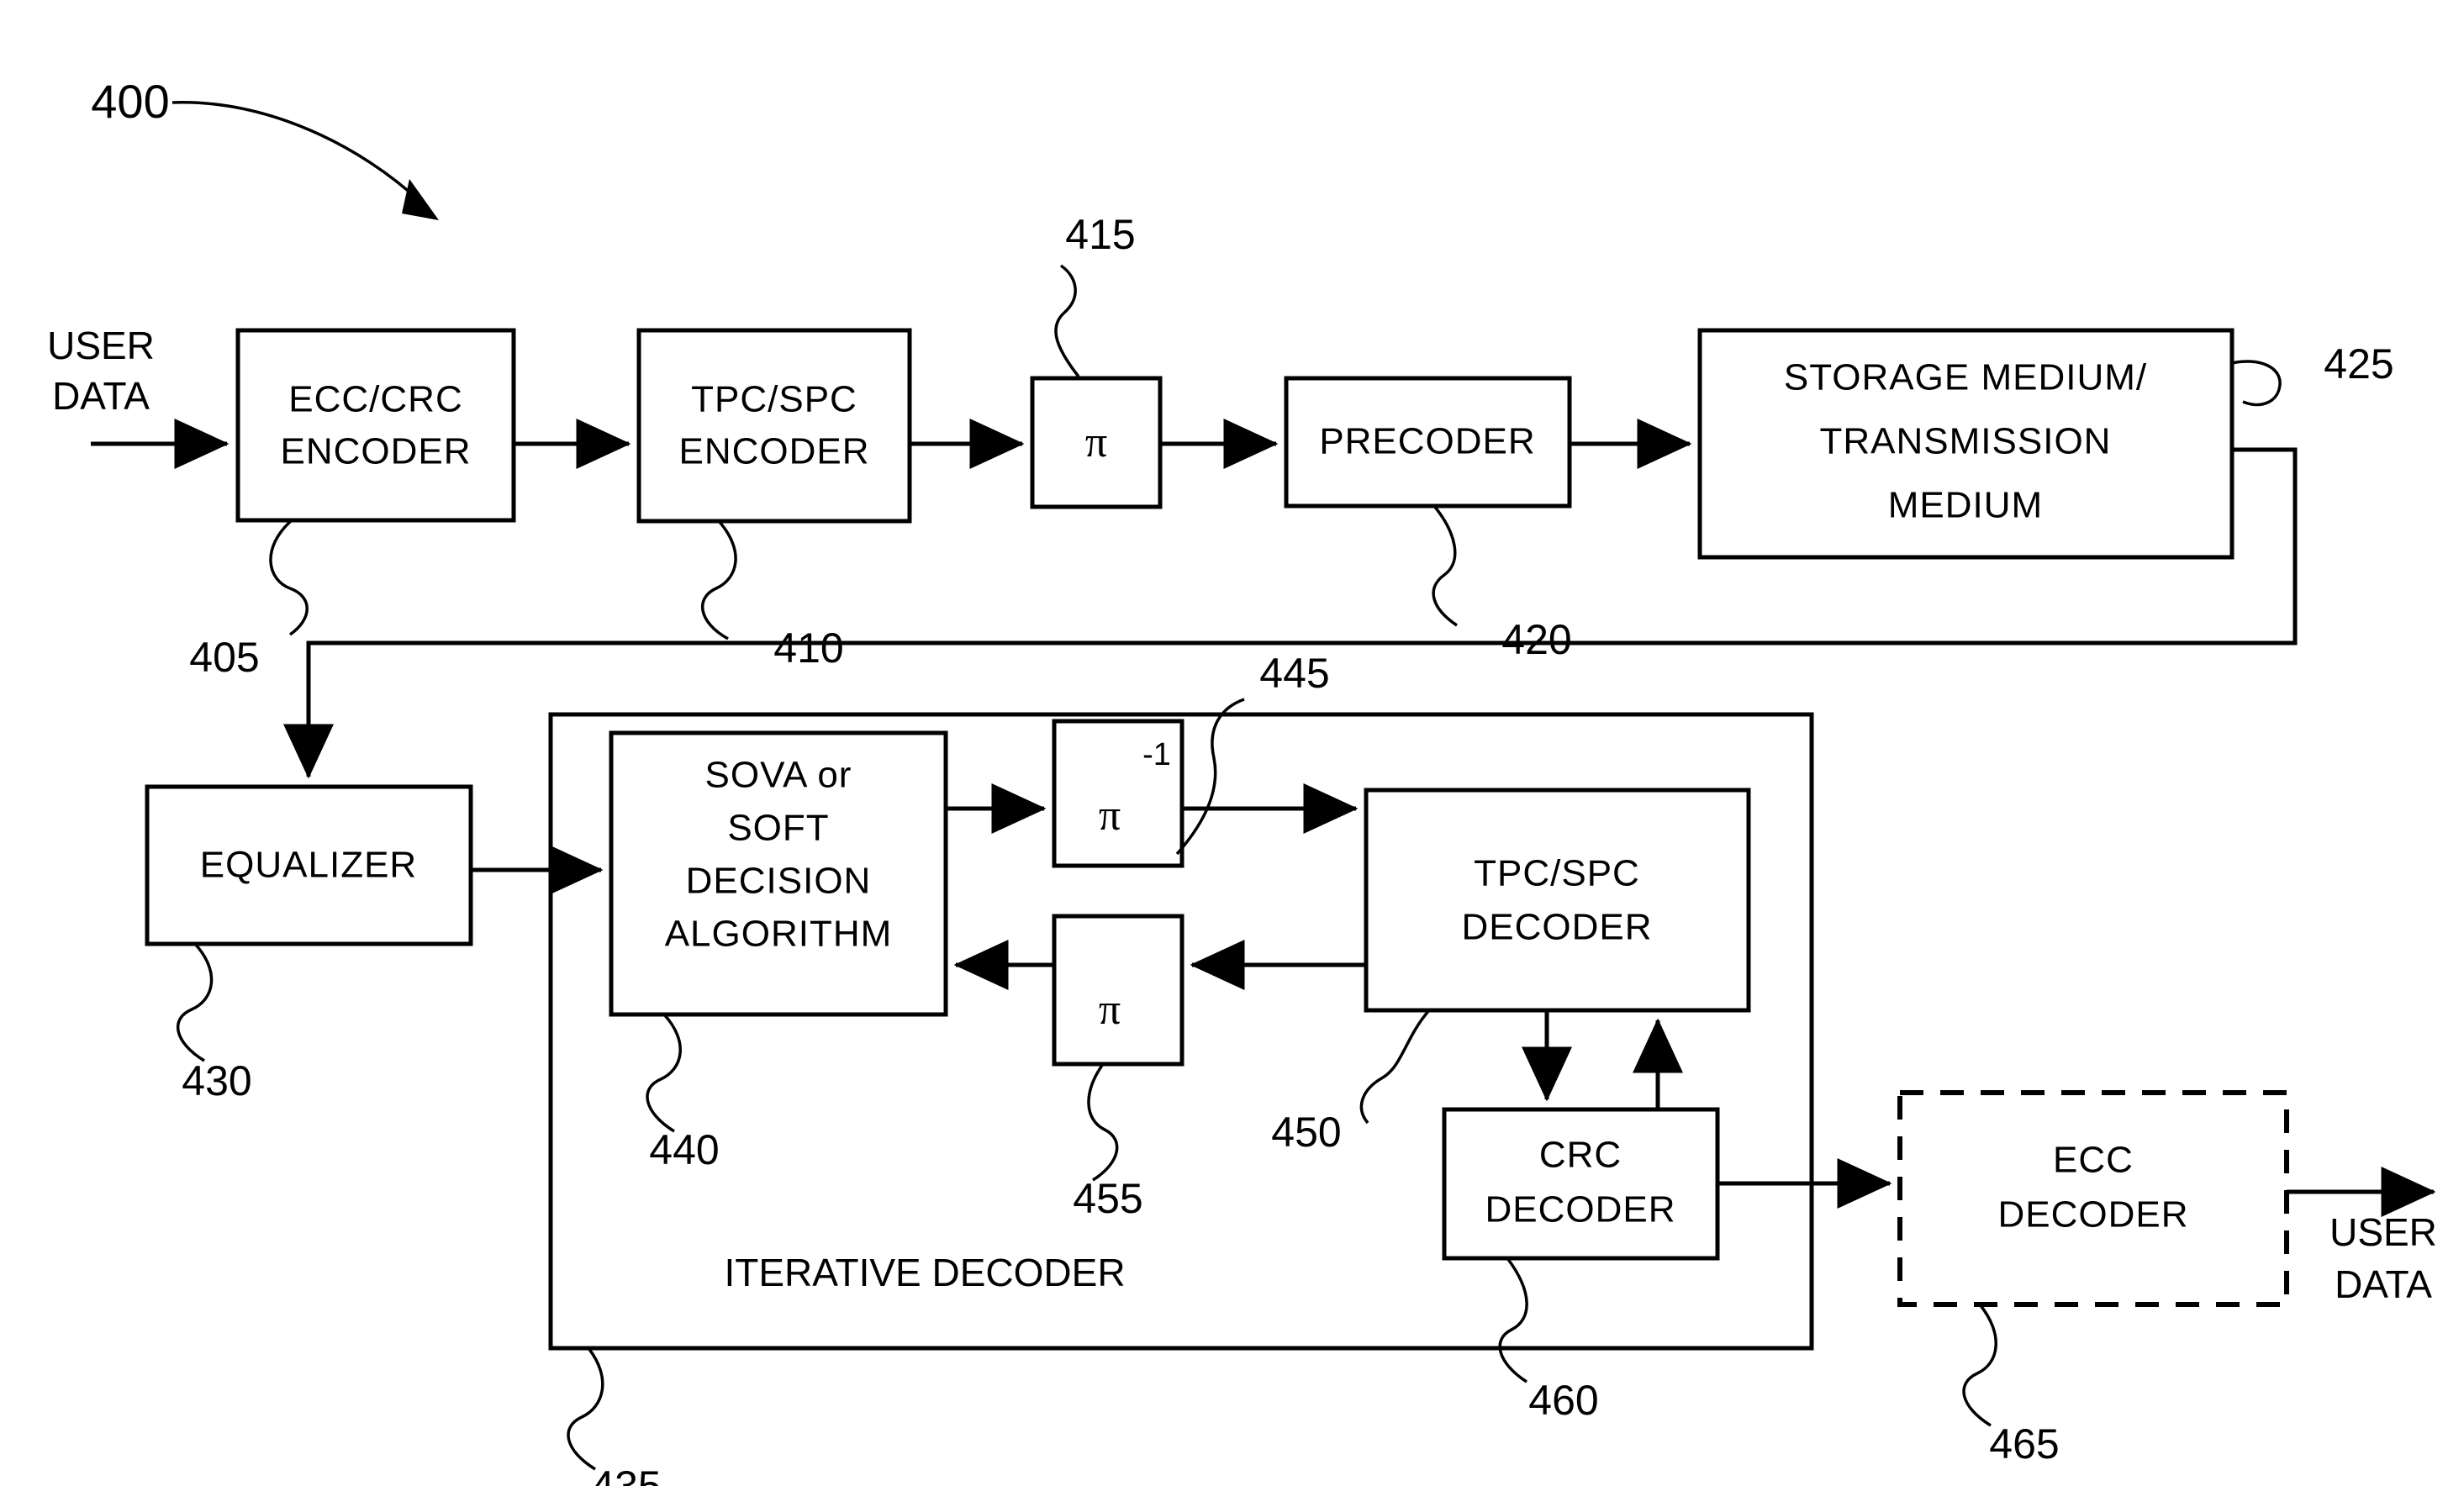 This screenshot has height=1486, width=2464. Describe the element at coordinates (1563, 1400) in the screenshot. I see `ref-numeral-460: 460` at that location.